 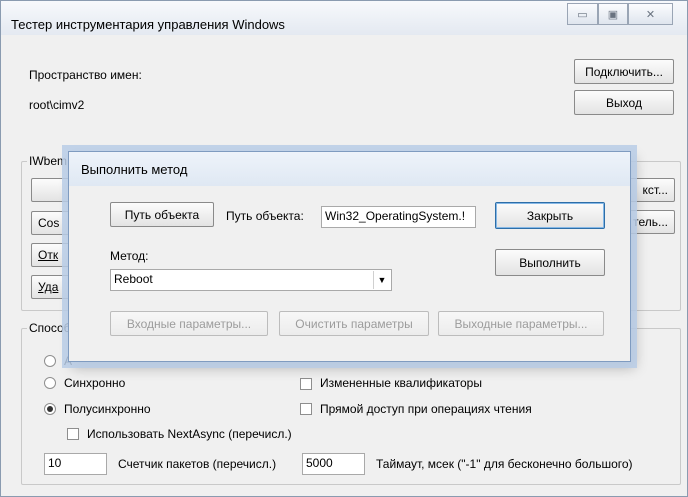 I want to click on object-path-button: Путь объекта, so click(x=162, y=214).